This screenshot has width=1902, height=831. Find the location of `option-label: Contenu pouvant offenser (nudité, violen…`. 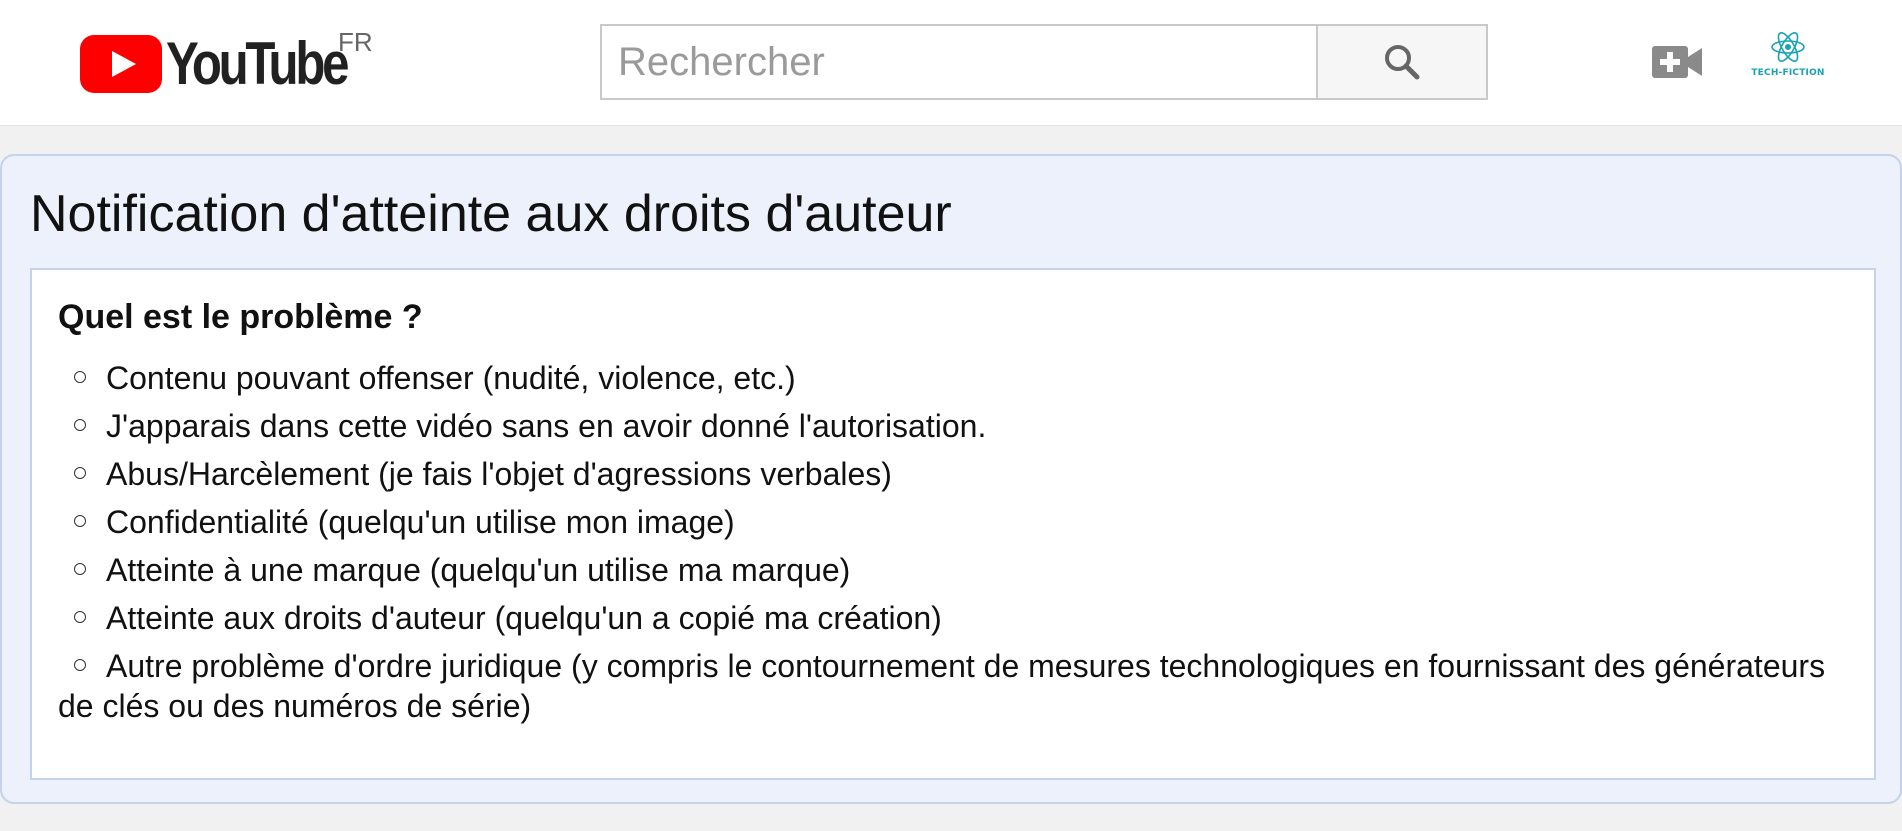

option-label: Contenu pouvant offenser (nudité, violen… is located at coordinates (451, 378).